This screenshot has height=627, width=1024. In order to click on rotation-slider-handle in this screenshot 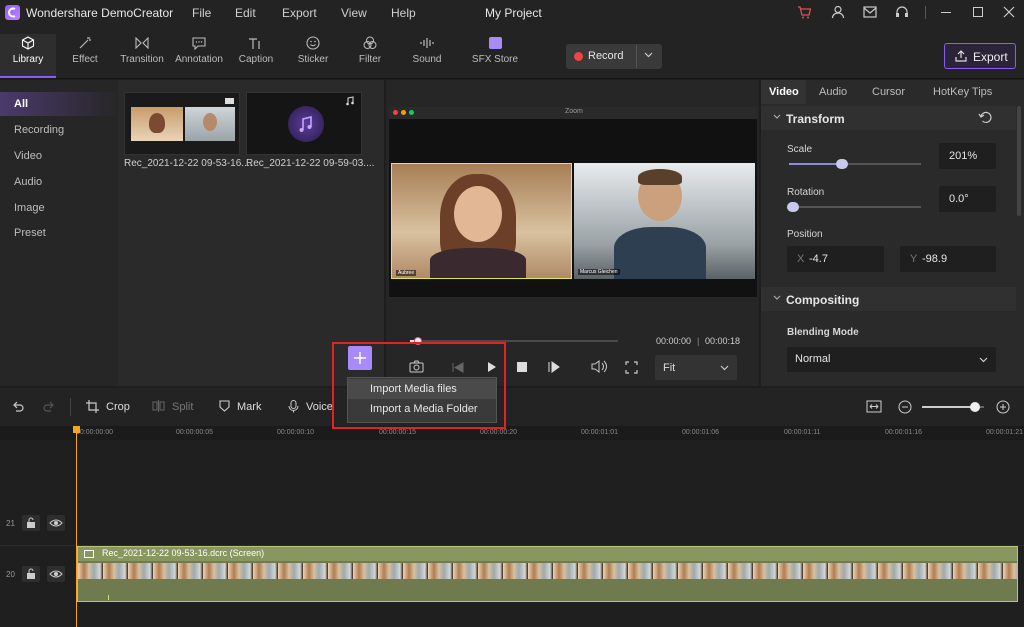, I will do `click(793, 207)`.